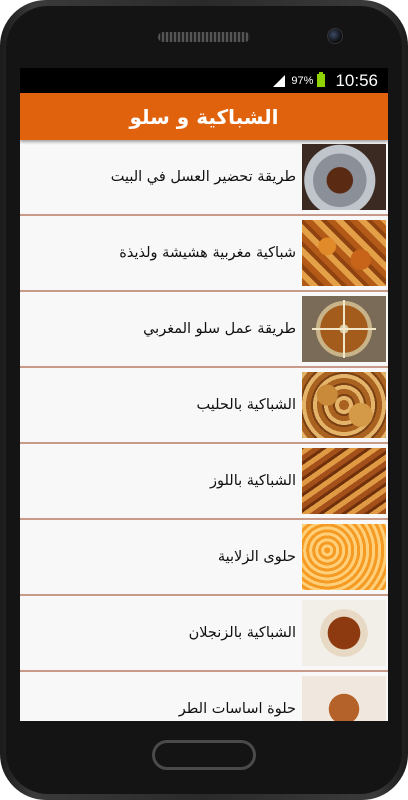 The height and width of the screenshot is (800, 408). Describe the element at coordinates (246, 405) in the screenshot. I see `list-item-label: الشباكية بالحليب` at that location.